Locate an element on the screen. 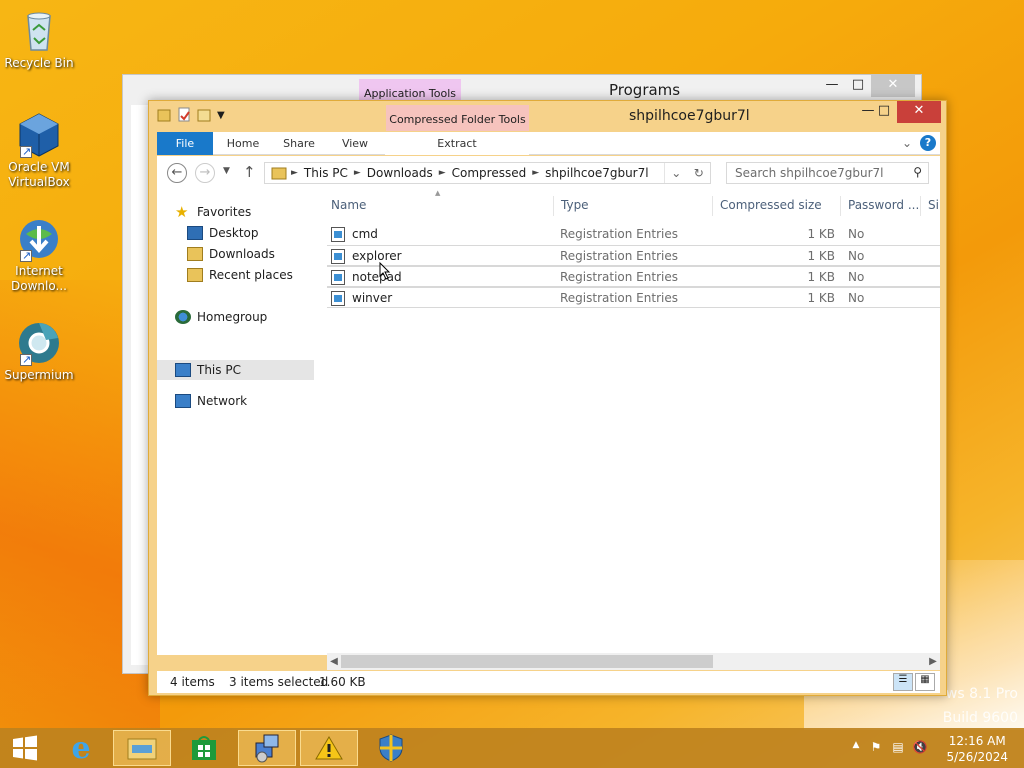 The image size is (1024, 768). refresh-icon: ↻ is located at coordinates (699, 173).